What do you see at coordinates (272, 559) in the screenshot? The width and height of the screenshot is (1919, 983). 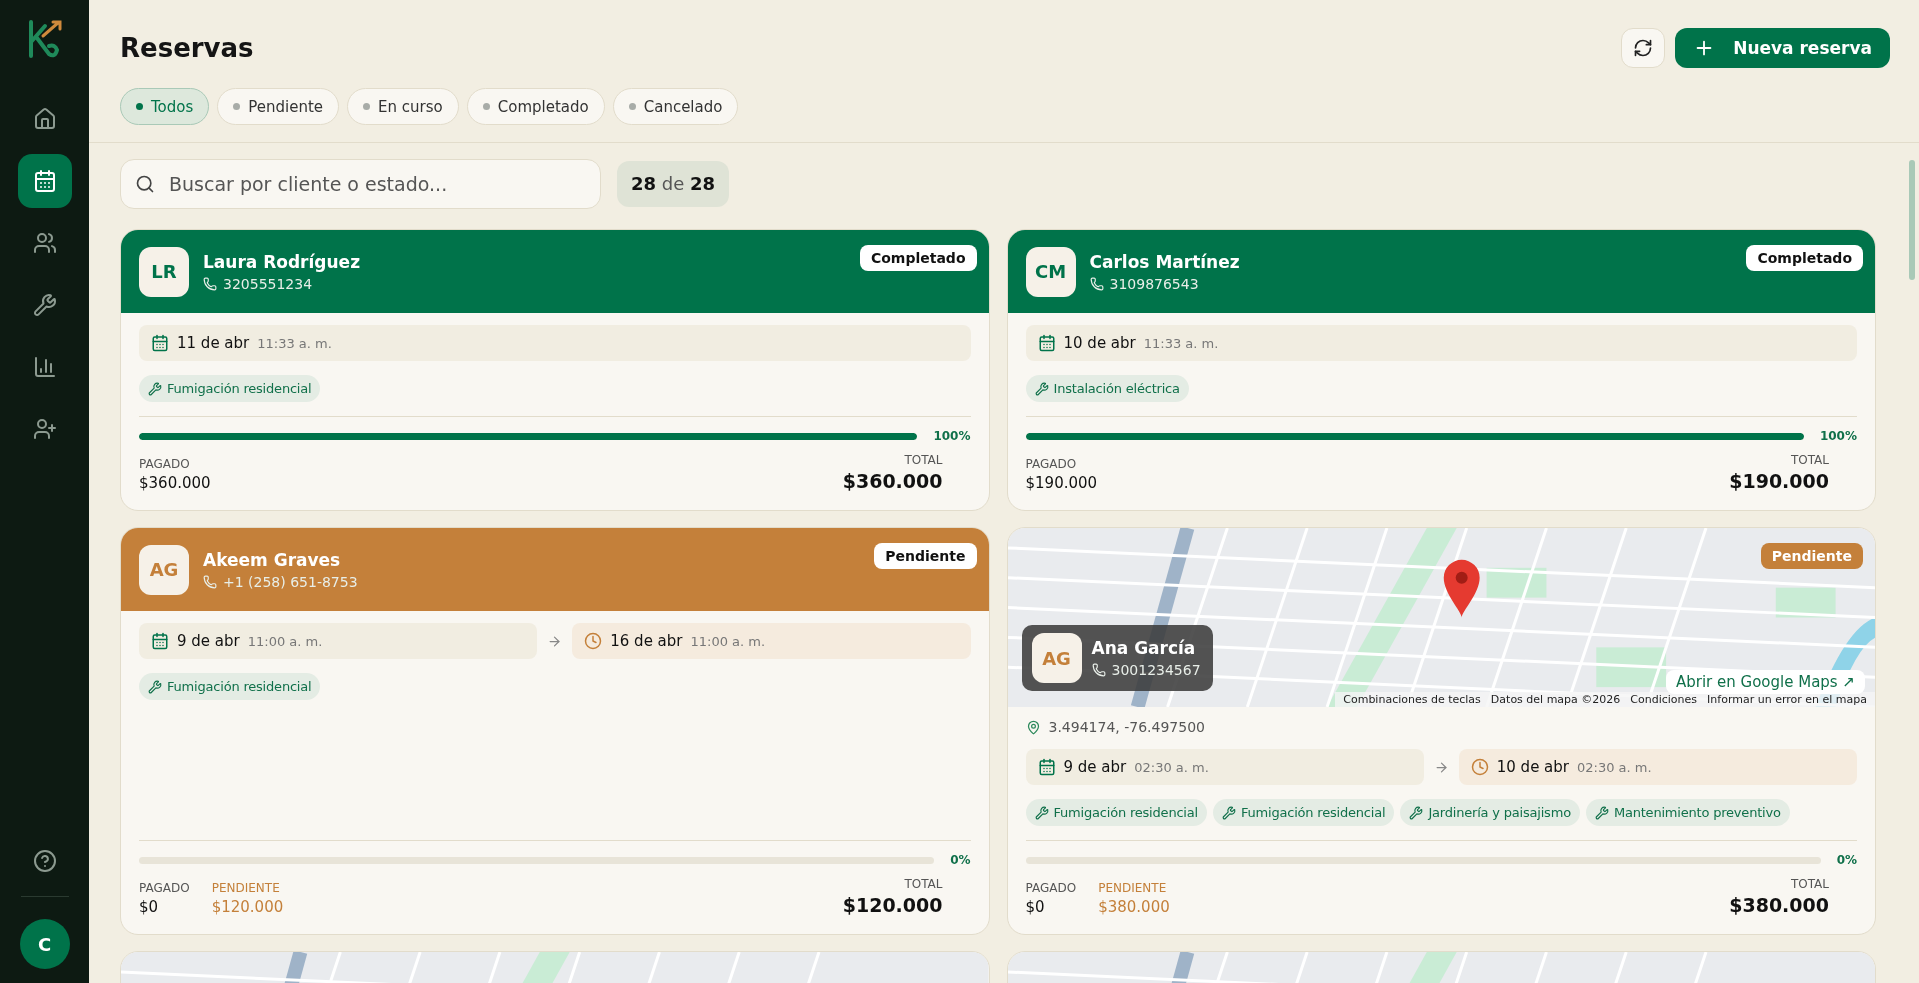 I see `client-name: Akeem Graves` at bounding box center [272, 559].